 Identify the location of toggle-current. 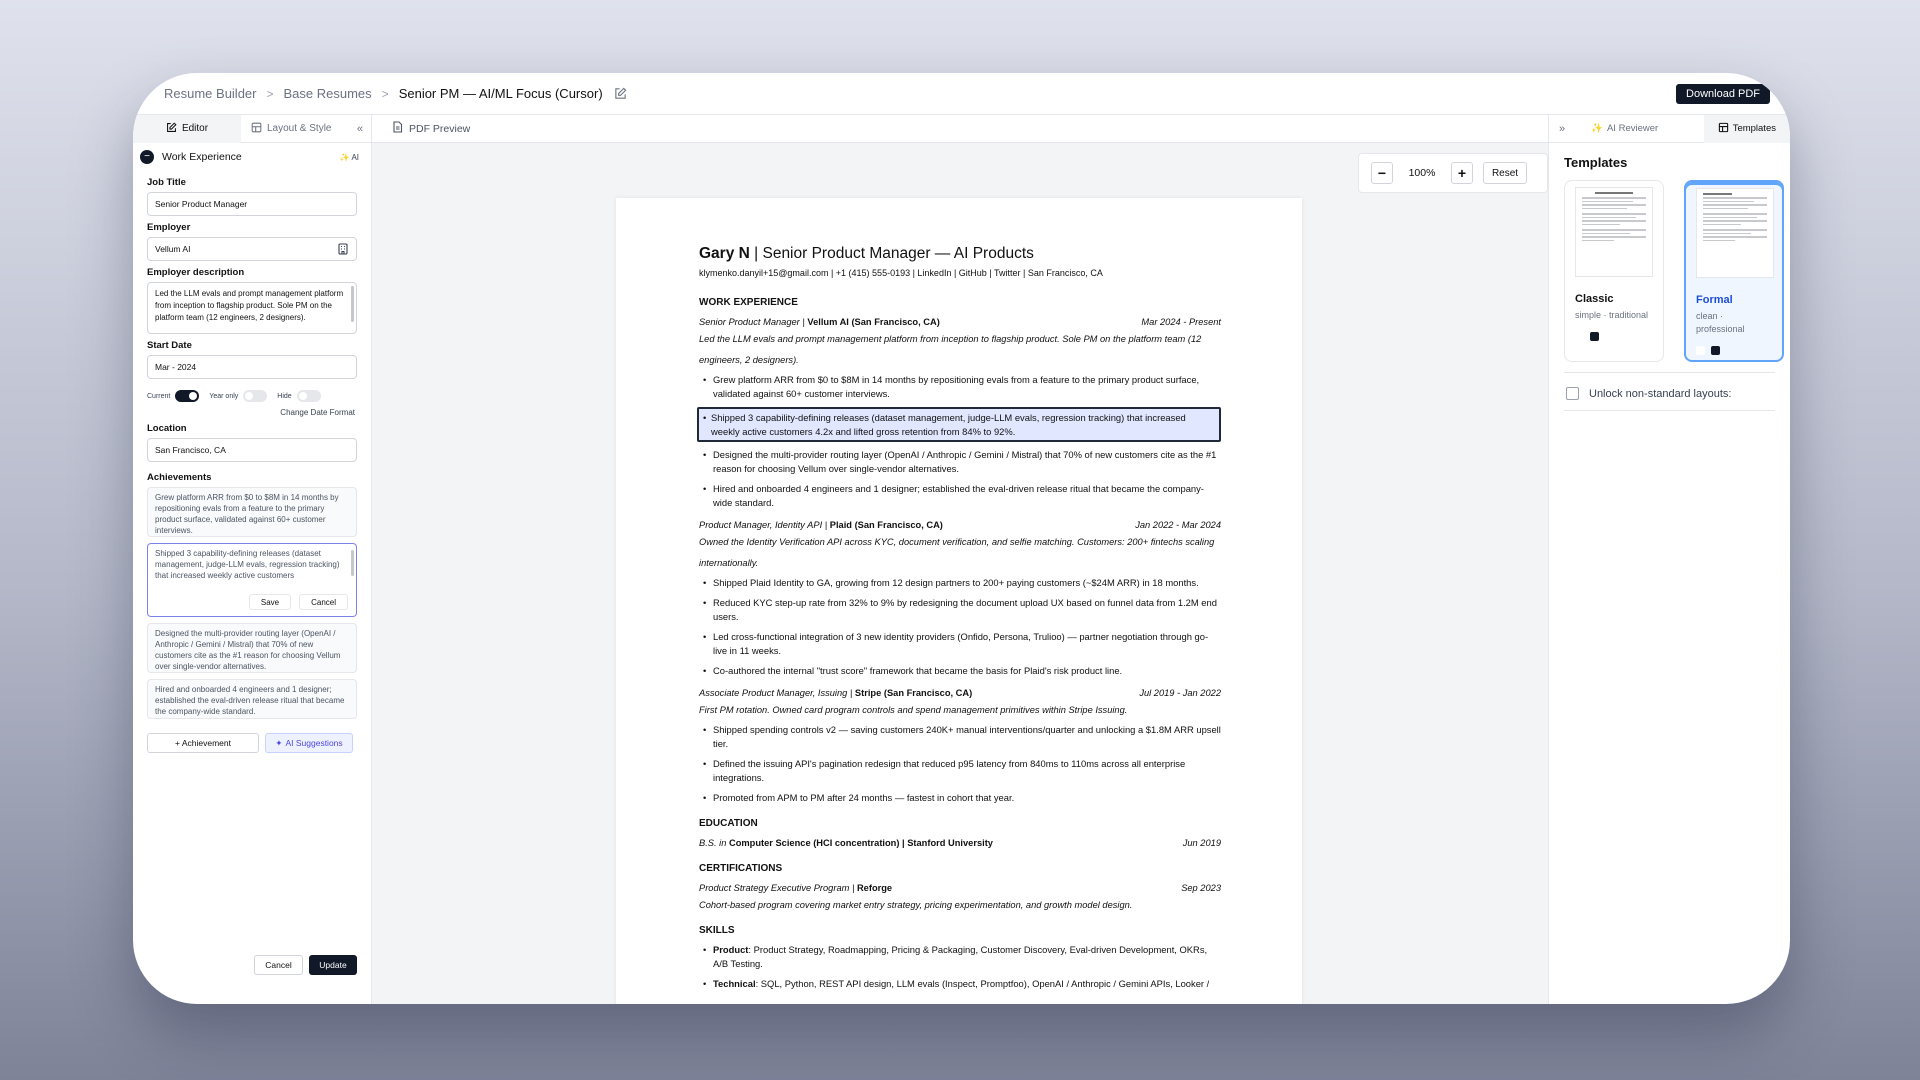
(187, 396).